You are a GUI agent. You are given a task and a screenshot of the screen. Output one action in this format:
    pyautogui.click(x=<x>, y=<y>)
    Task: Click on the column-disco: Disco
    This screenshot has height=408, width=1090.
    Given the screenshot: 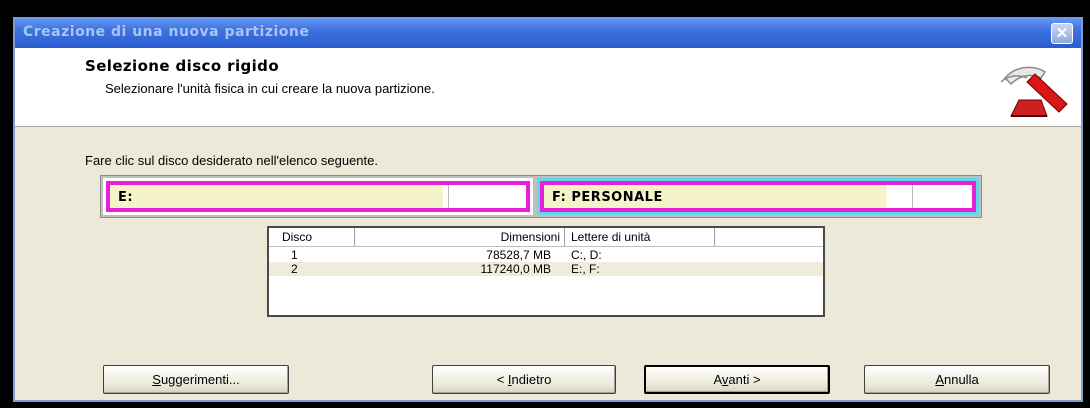 What is the action you would take?
    pyautogui.click(x=312, y=237)
    